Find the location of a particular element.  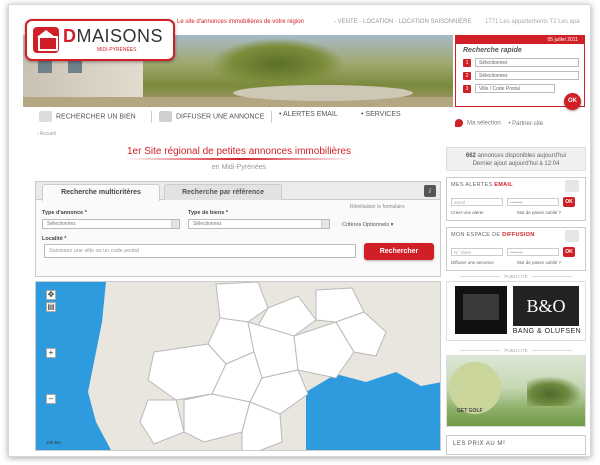

breadcrumb: › Accueil is located at coordinates (46, 134).